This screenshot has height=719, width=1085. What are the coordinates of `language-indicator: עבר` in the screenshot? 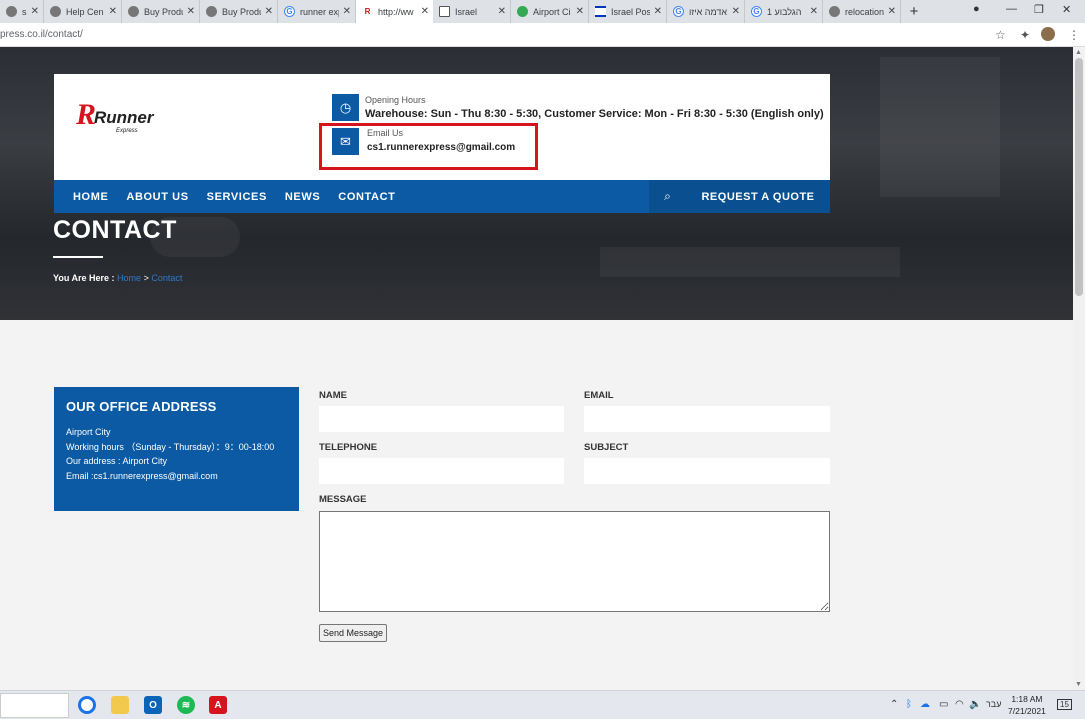 It's located at (993, 704).